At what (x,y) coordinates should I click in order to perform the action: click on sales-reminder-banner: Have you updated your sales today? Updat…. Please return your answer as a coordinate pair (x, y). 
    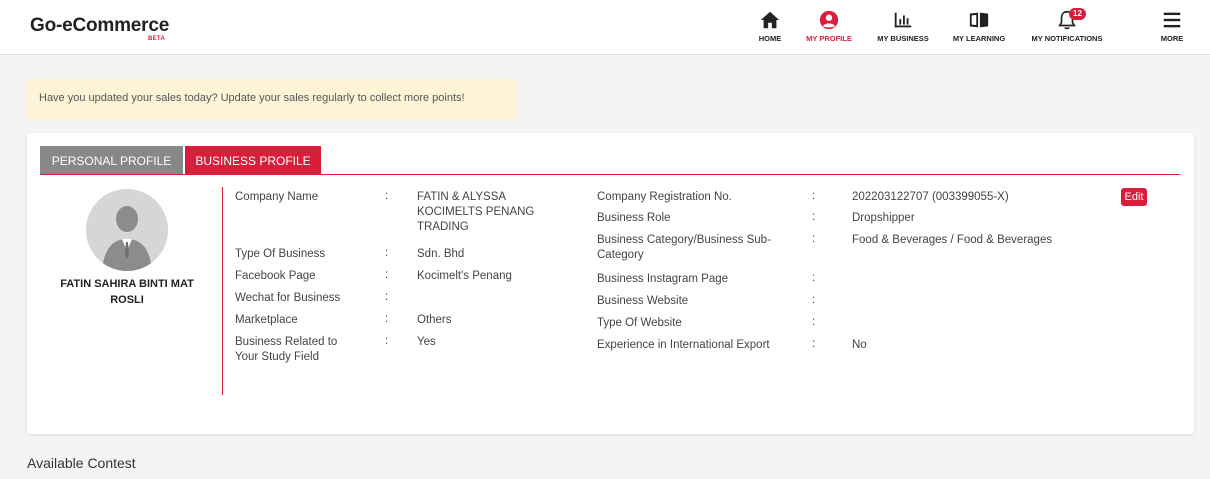
    Looking at the image, I should click on (272, 99).